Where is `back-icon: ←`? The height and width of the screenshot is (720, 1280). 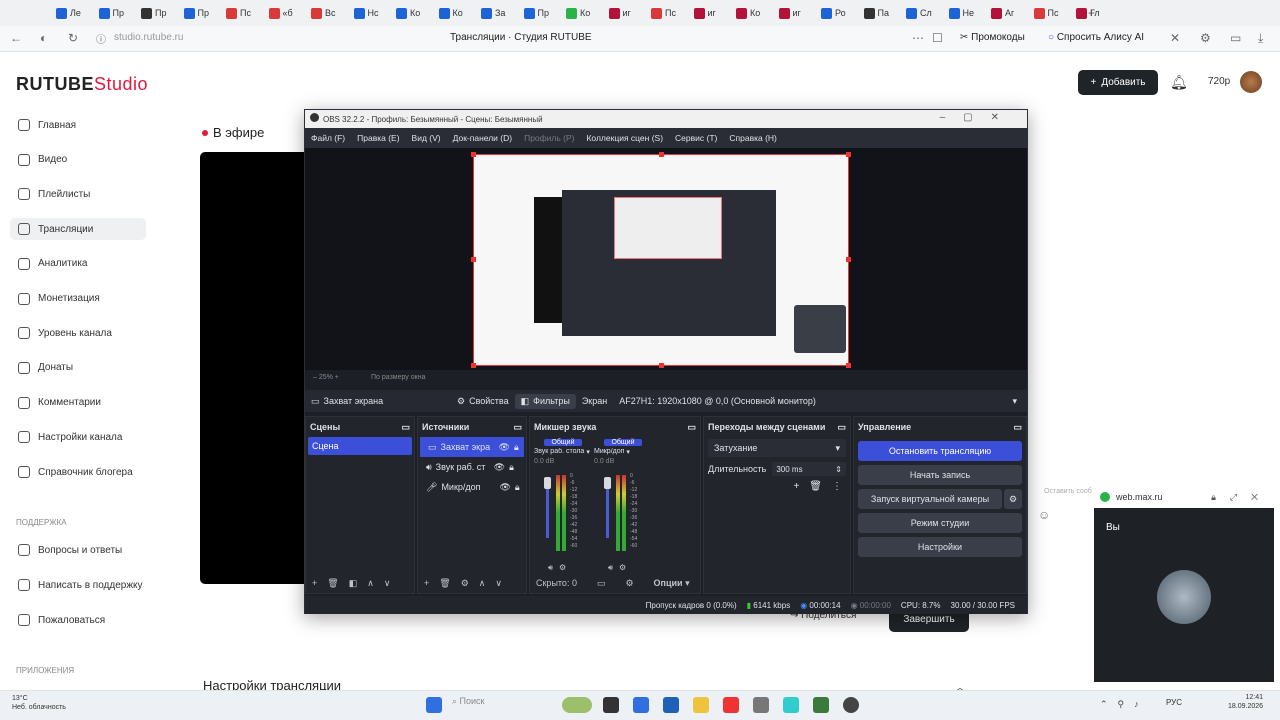
back-icon: ← is located at coordinates (16, 38).